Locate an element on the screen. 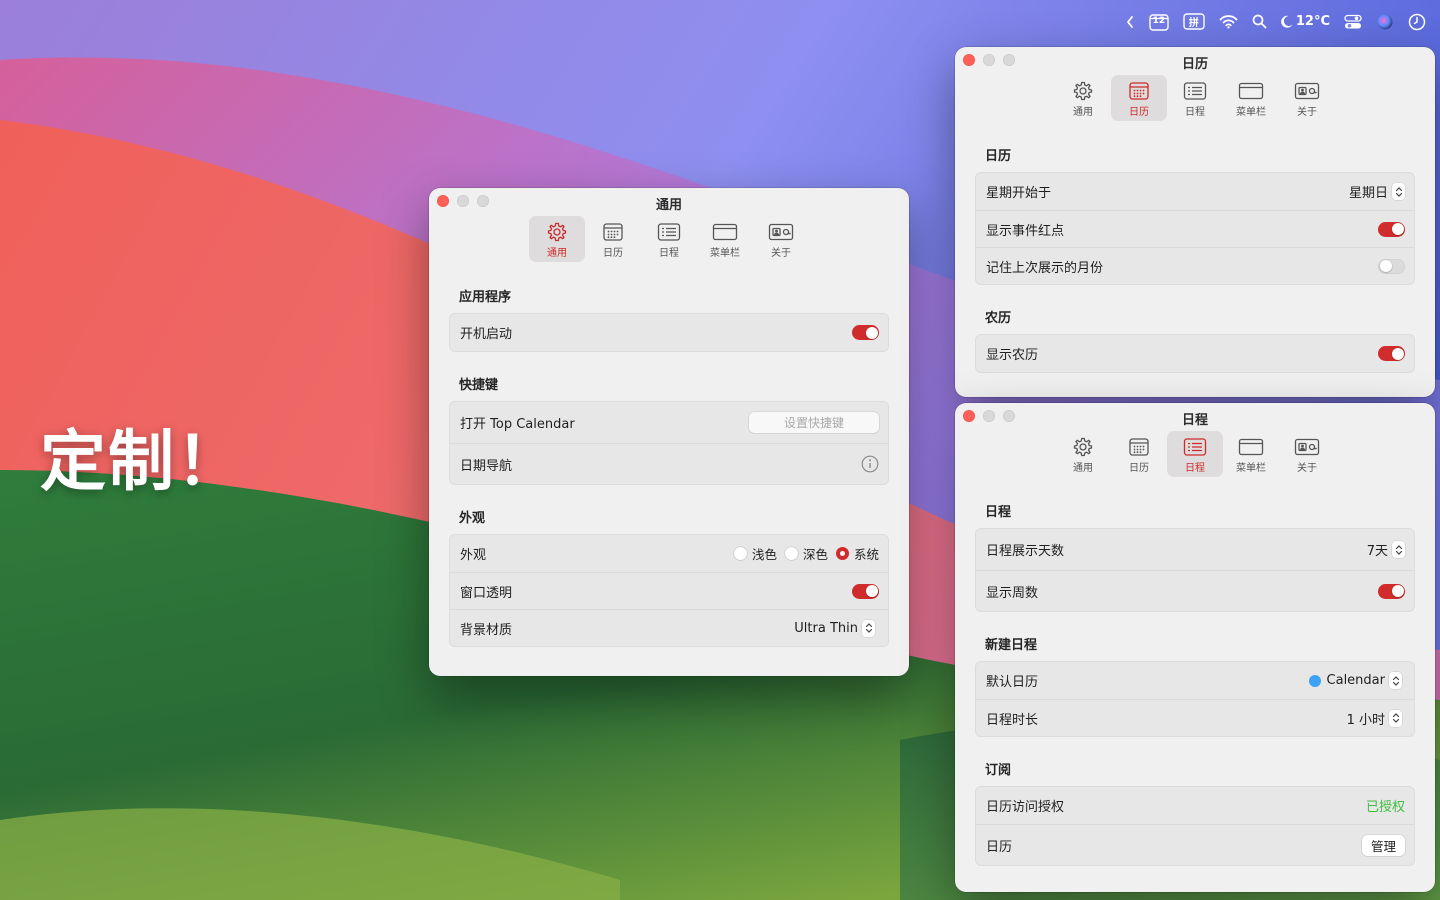  row-label: 打开 Top Calendar is located at coordinates (517, 424).